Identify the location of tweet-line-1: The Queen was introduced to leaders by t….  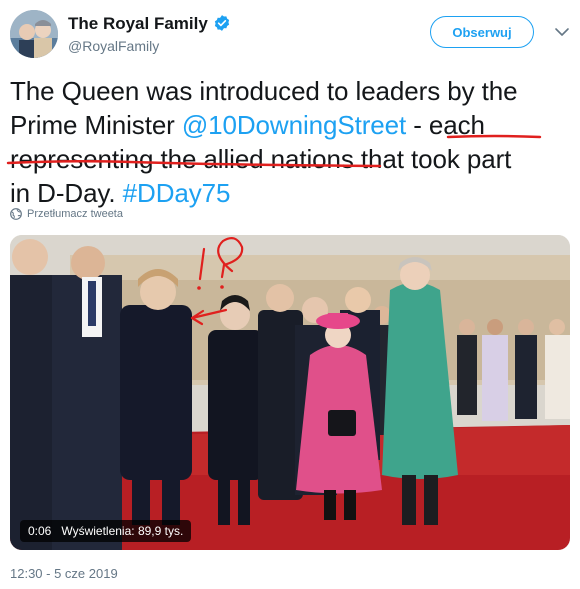
(292, 91).